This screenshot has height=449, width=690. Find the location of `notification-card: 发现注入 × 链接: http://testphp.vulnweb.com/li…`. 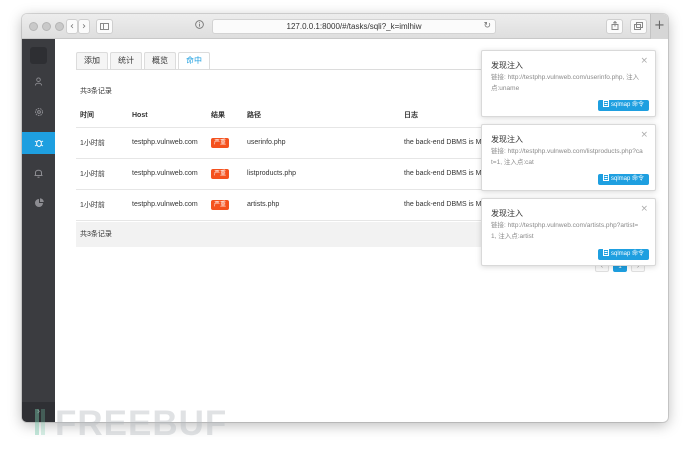

notification-card: 发现注入 × 链接: http://testphp.vulnweb.com/li… is located at coordinates (568, 157).